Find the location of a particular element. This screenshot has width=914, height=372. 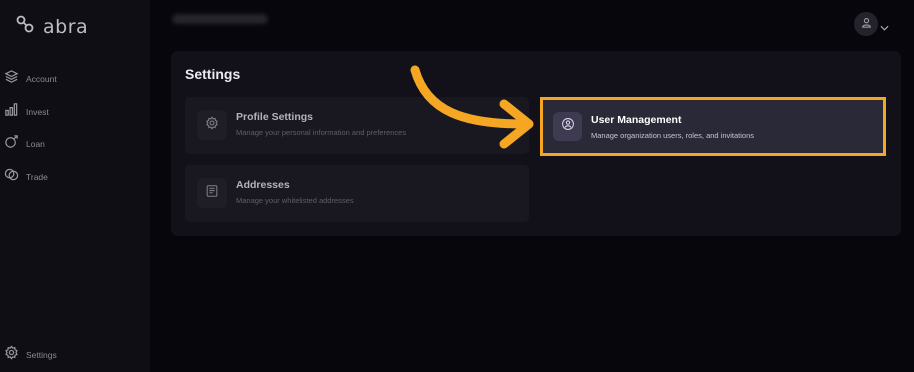

chevron-down-icon is located at coordinates (883, 24).